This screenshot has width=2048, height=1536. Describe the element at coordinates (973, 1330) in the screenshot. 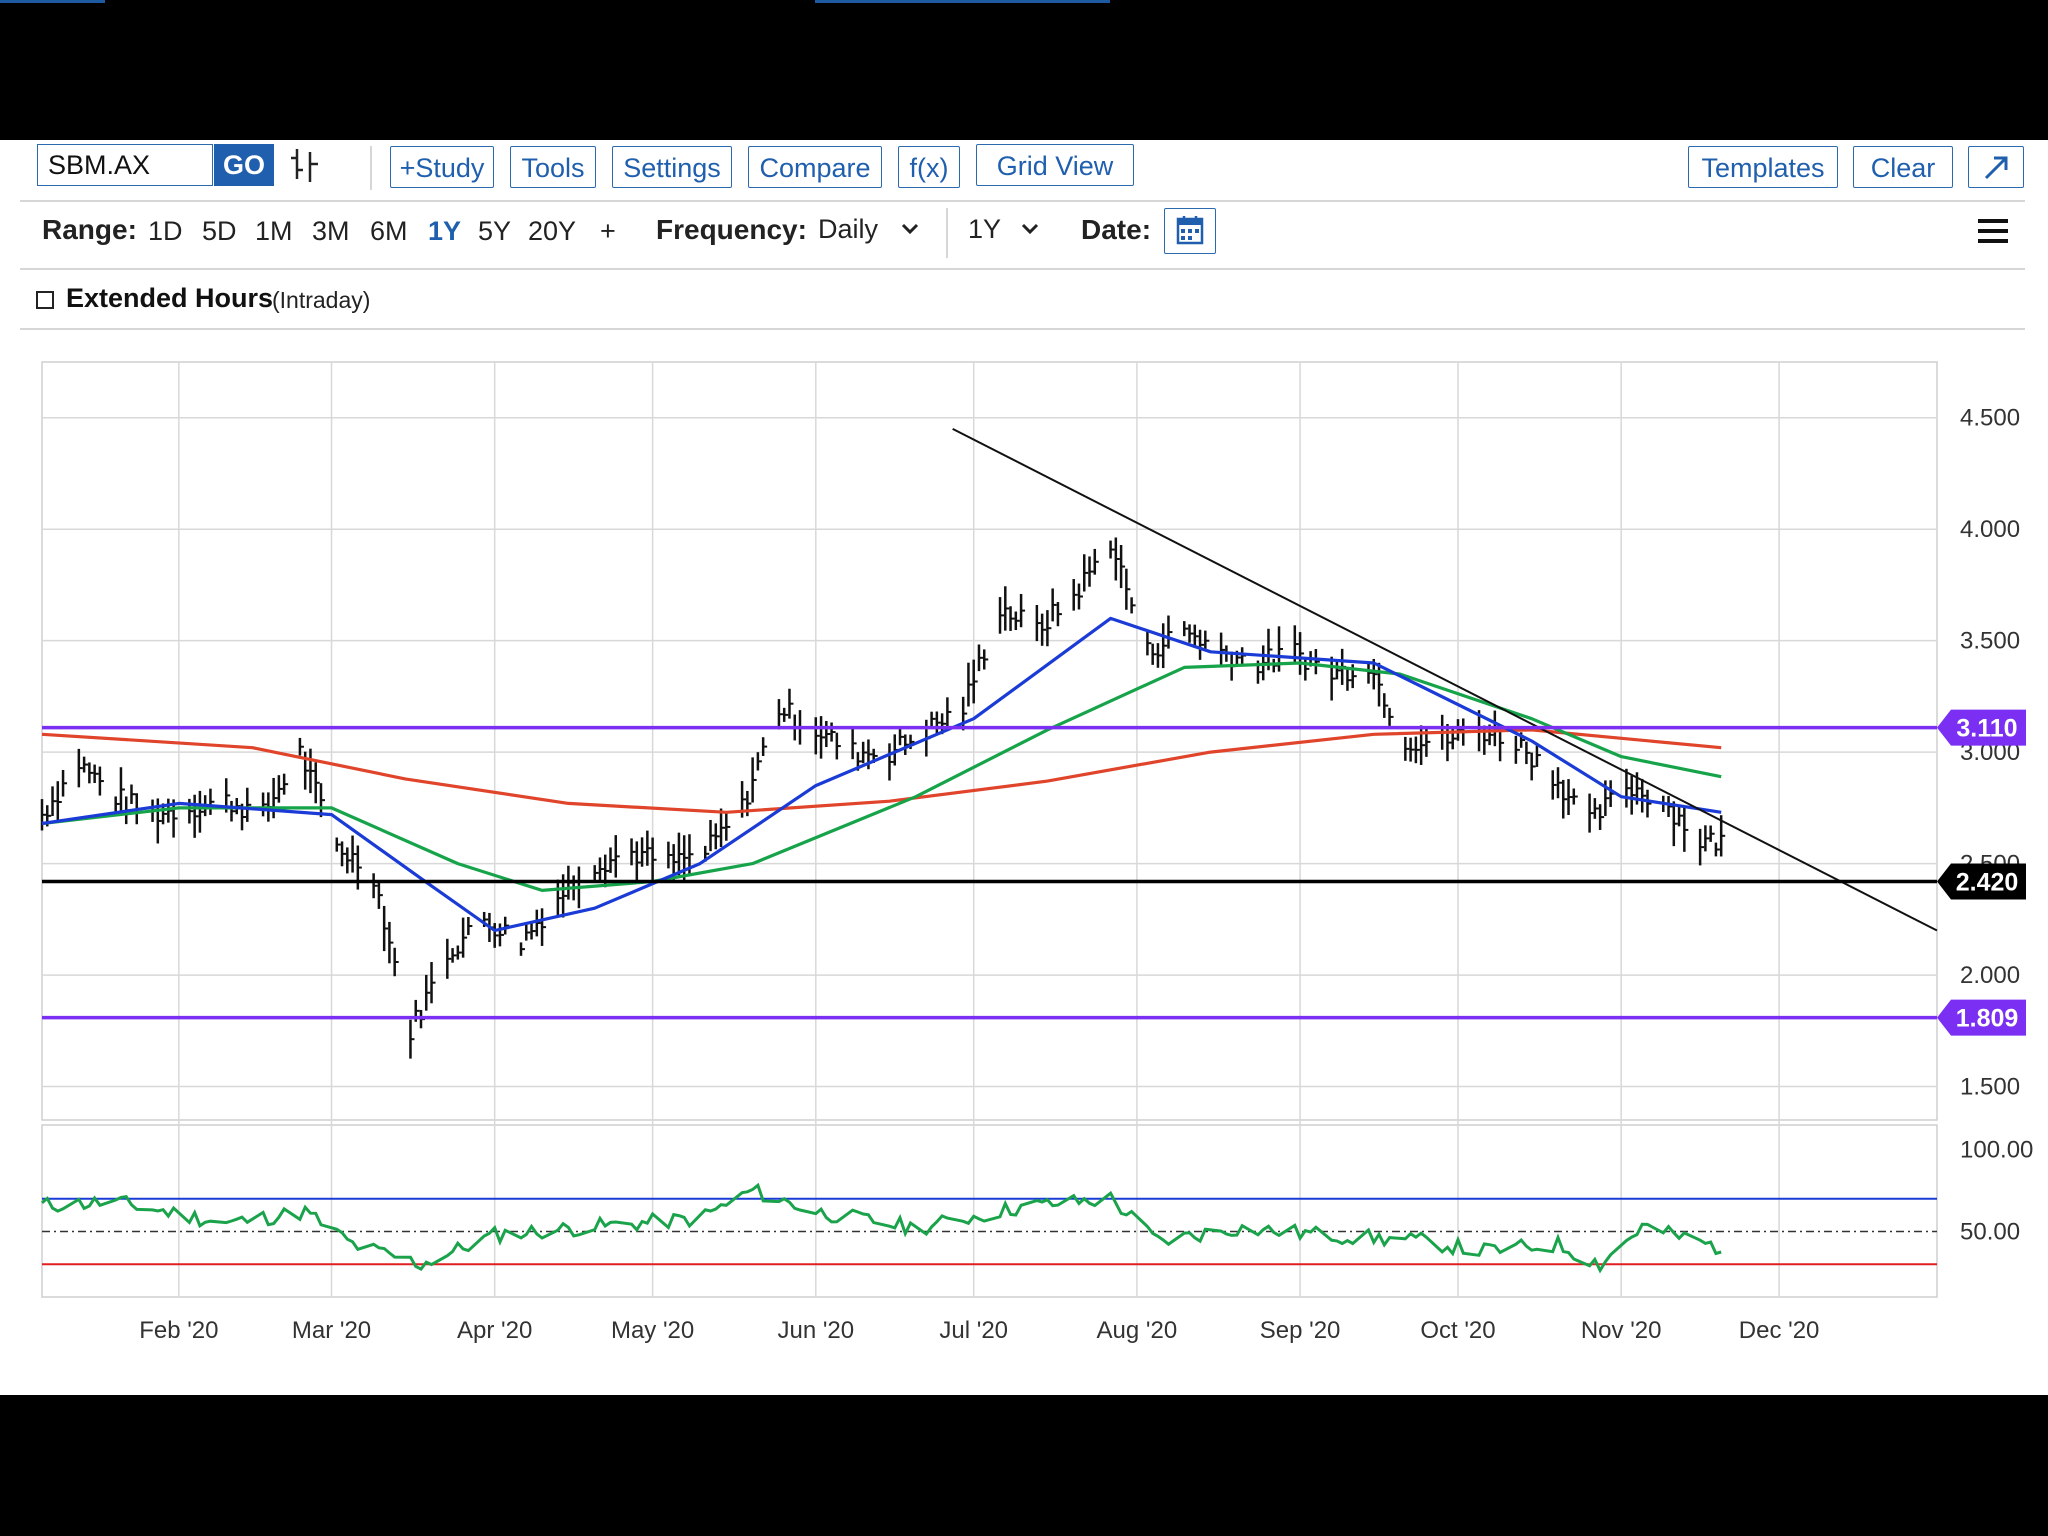

I see `x-tick-label: Jul '20` at that location.